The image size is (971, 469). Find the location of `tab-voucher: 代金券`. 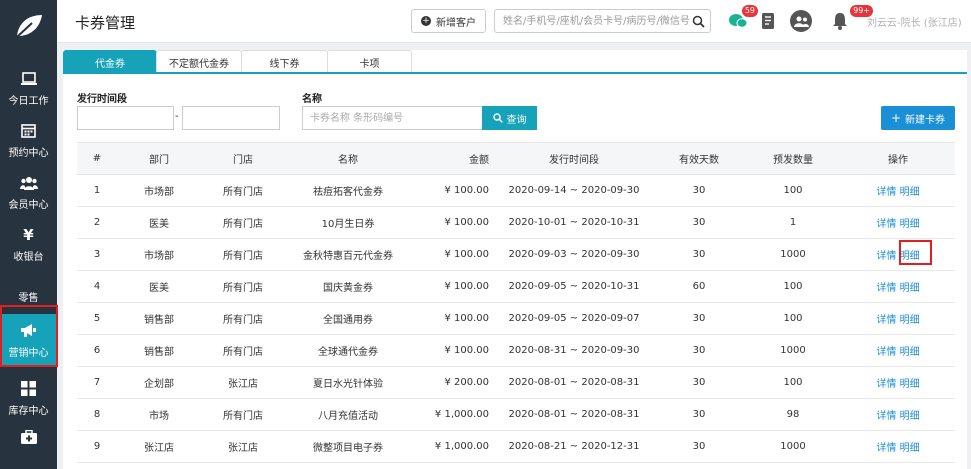

tab-voucher: 代金券 is located at coordinates (110, 61).